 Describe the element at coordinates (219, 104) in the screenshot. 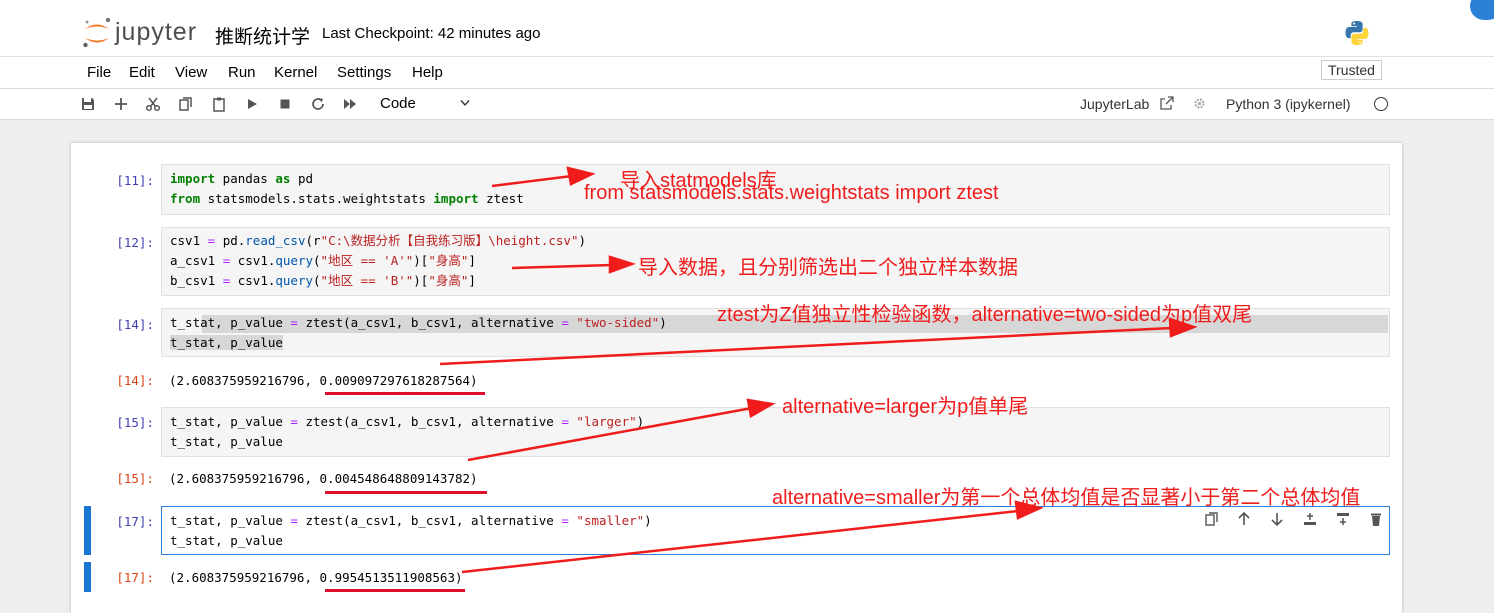

I see `paste-icon` at that location.